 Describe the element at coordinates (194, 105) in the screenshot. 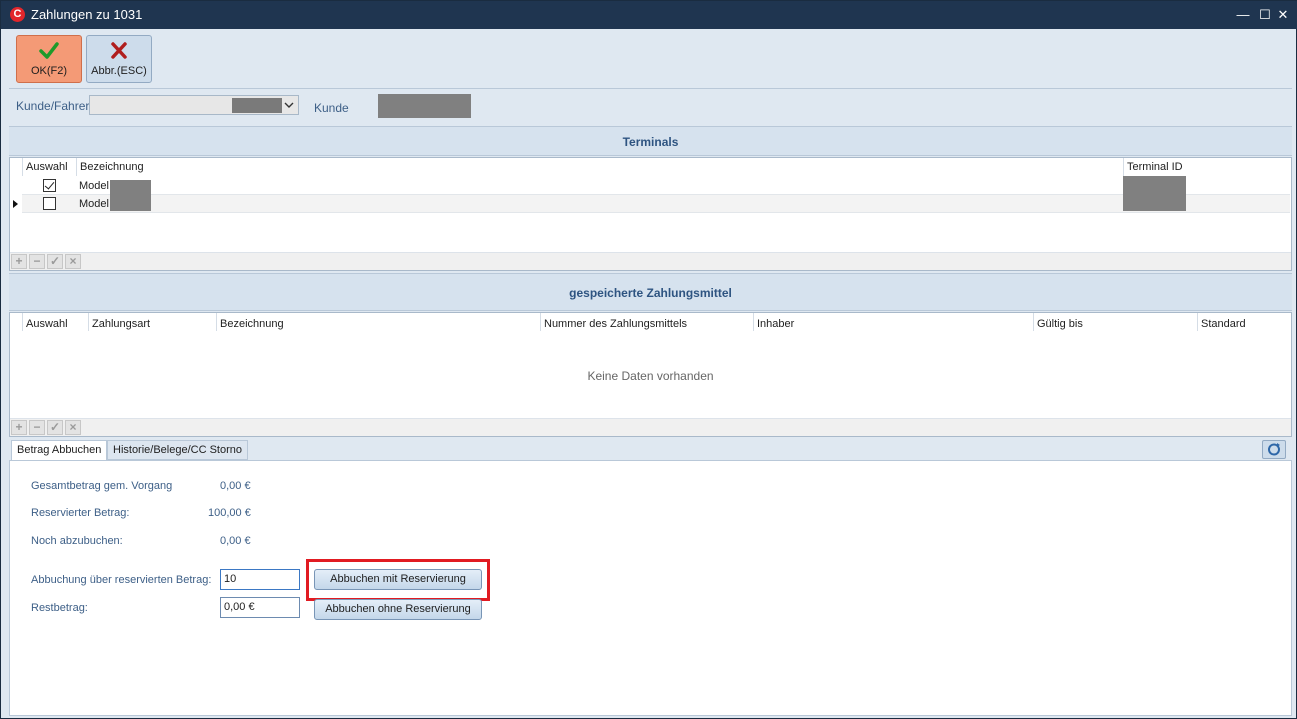

I see `driver-combobox` at that location.